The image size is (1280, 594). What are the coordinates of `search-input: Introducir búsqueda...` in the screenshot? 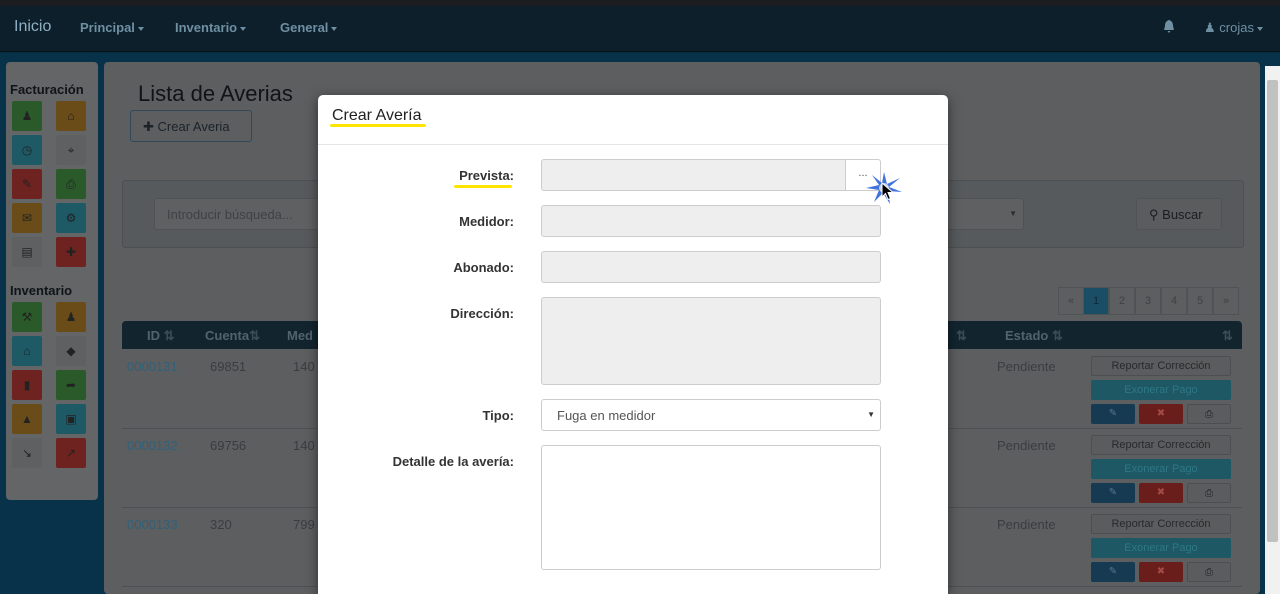 It's located at (239, 214).